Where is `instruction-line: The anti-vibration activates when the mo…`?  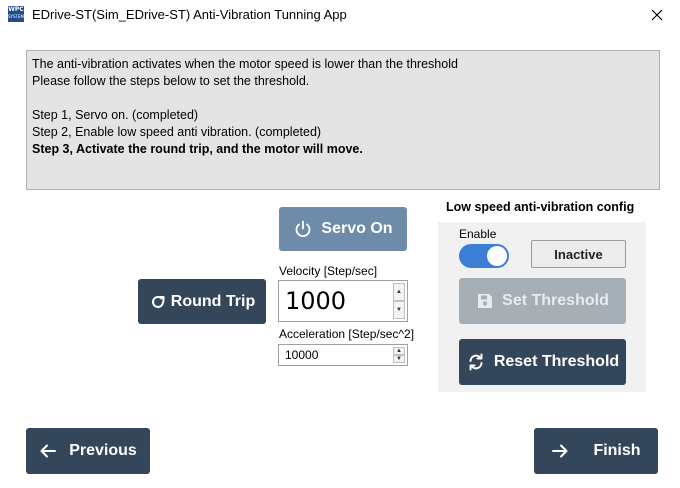 instruction-line: The anti-vibration activates when the mo… is located at coordinates (245, 64).